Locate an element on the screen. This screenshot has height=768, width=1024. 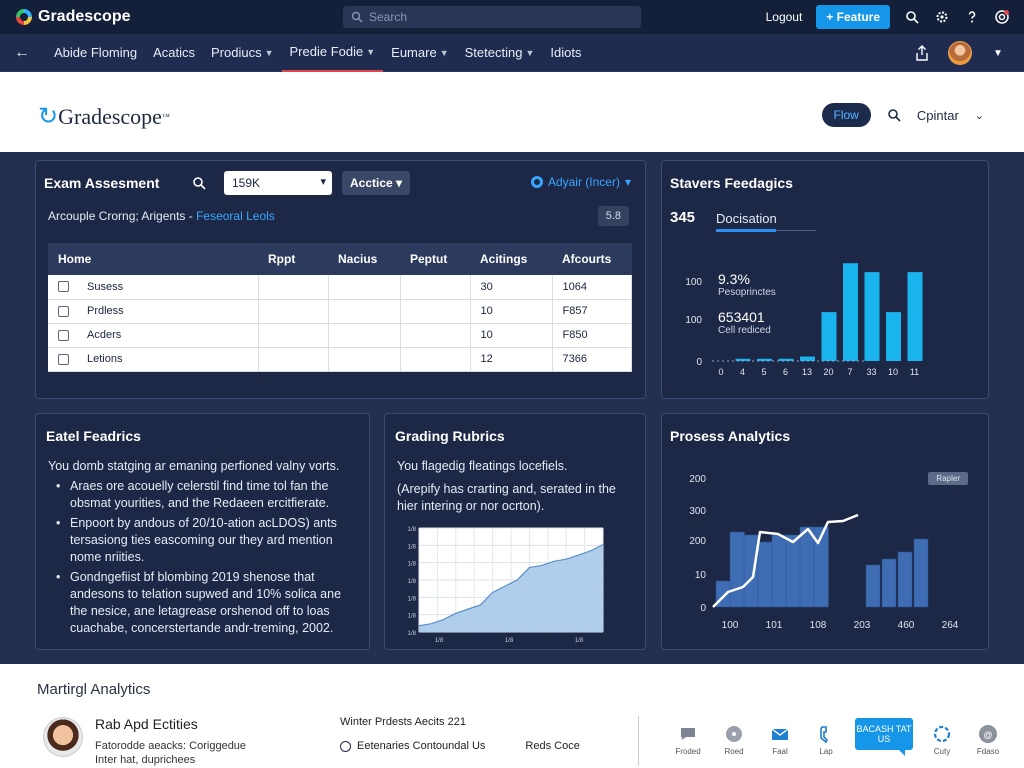
footer-mid-title: Winter Prdests Aecits 221 is located at coordinates (403, 722).